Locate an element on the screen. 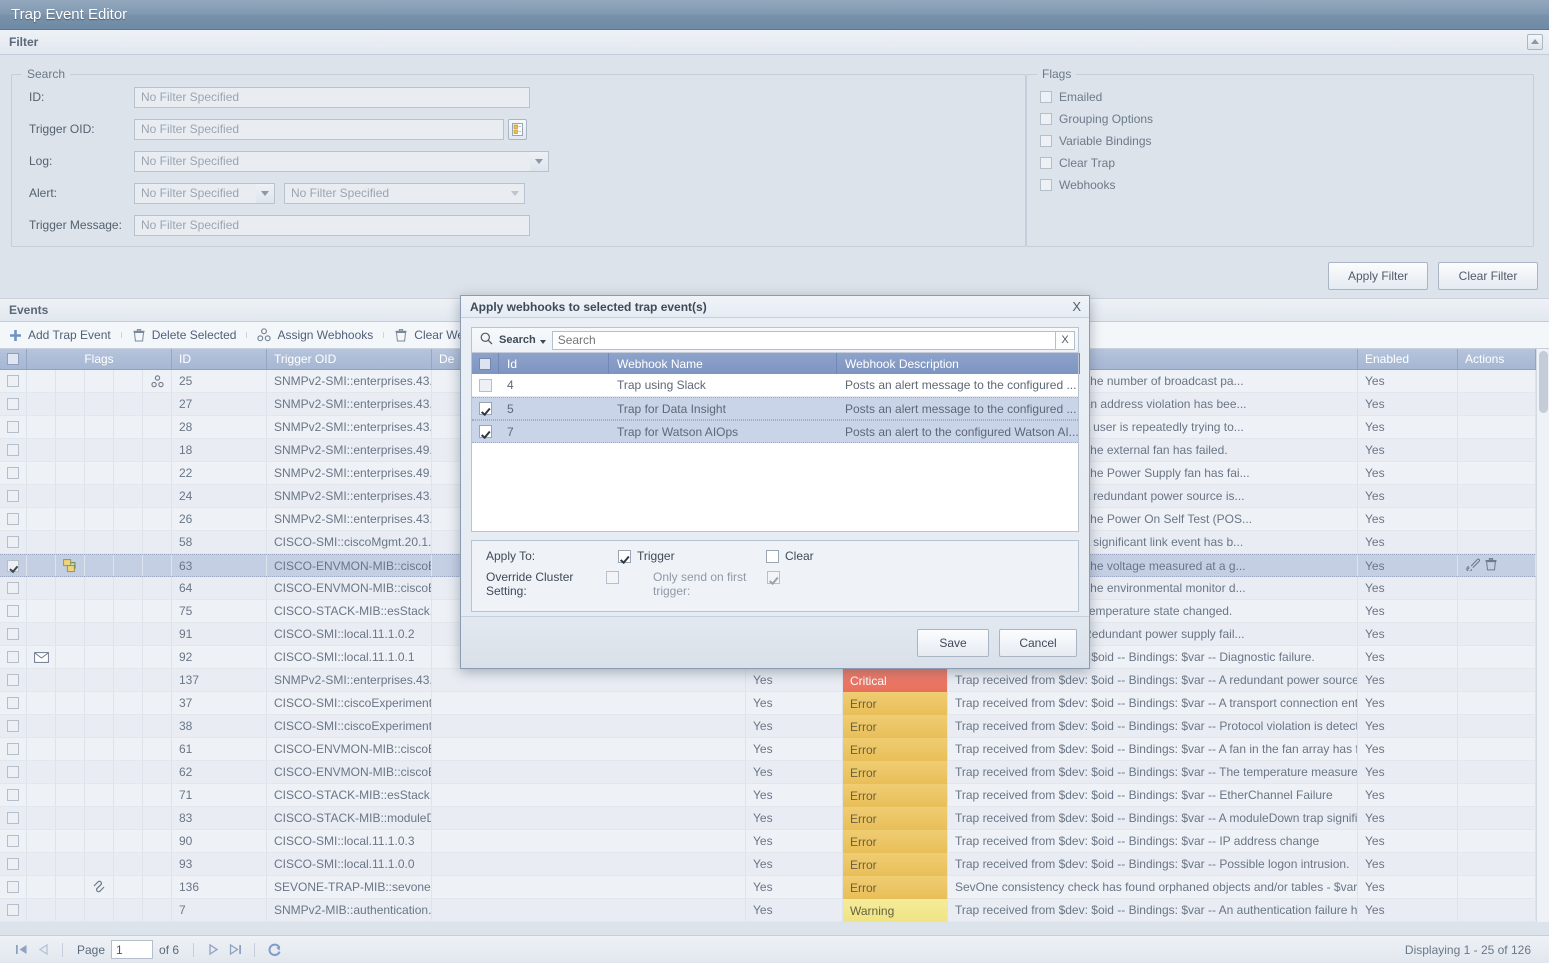 The width and height of the screenshot is (1549, 963). refresh-icon is located at coordinates (274, 950).